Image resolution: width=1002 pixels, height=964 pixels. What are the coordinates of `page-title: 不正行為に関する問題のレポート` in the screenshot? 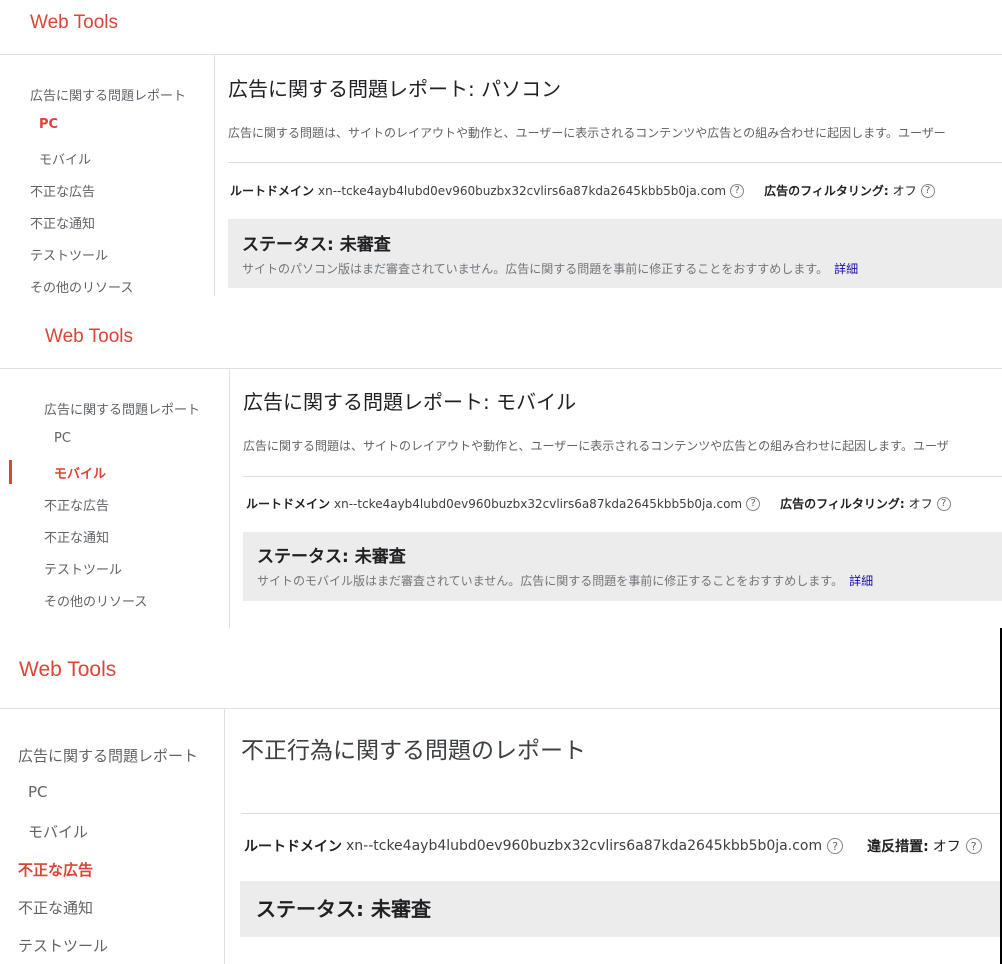 It's located at (413, 751).